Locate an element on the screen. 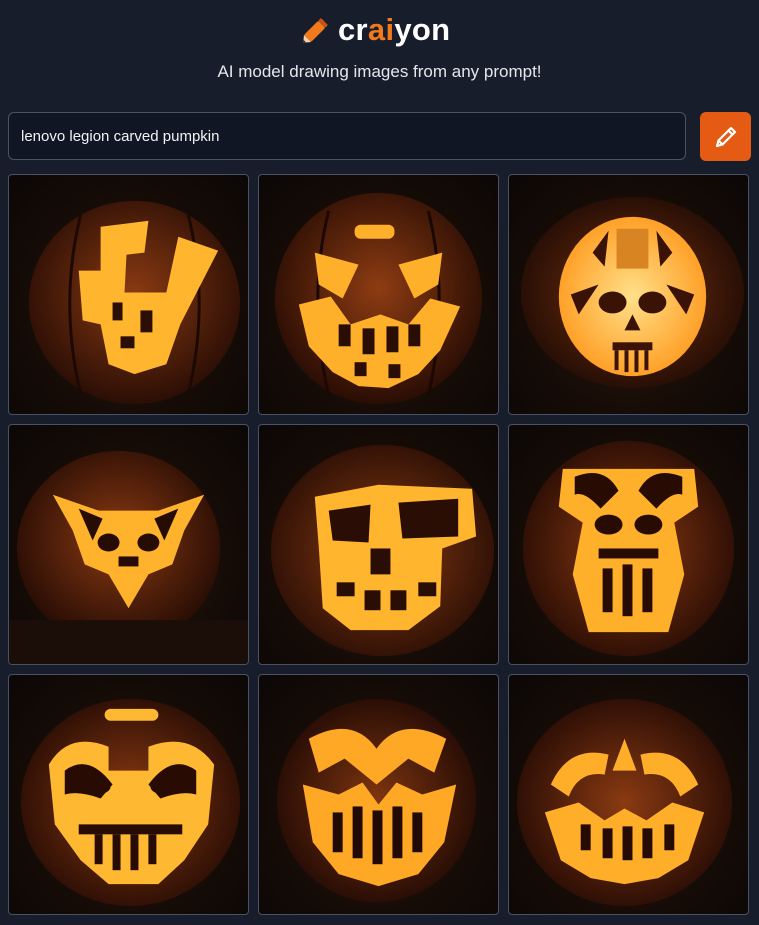 This screenshot has width=759, height=925. craiyon-logo: craiyon is located at coordinates (374, 30).